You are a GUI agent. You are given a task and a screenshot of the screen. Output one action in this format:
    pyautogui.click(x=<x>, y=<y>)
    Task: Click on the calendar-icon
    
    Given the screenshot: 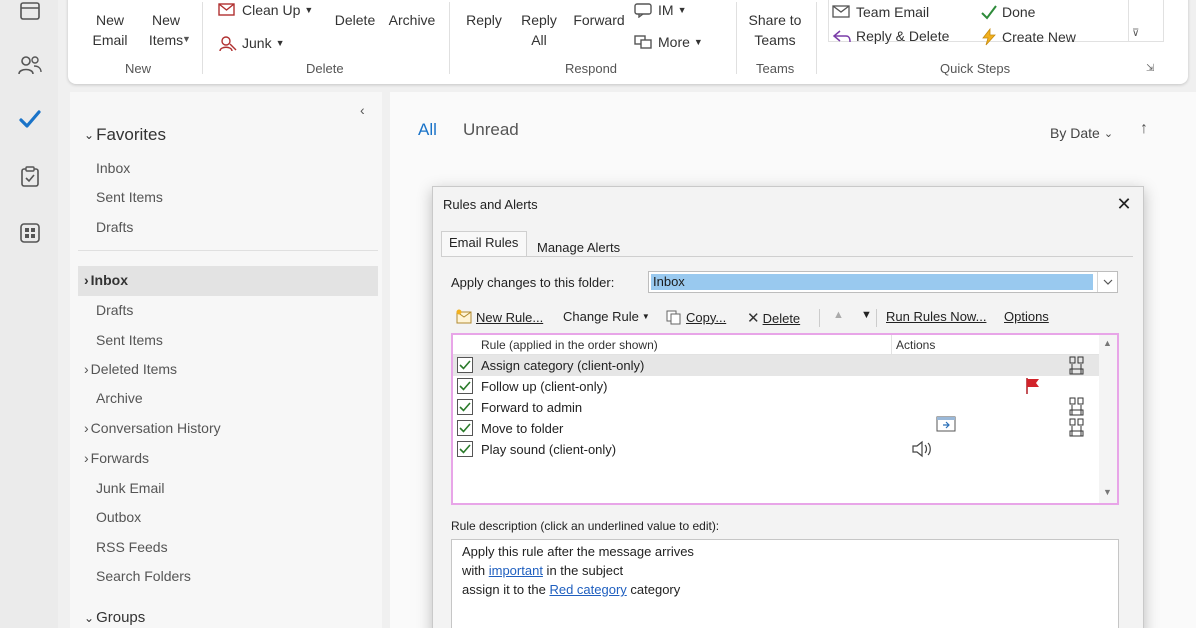 What is the action you would take?
    pyautogui.click(x=30, y=14)
    